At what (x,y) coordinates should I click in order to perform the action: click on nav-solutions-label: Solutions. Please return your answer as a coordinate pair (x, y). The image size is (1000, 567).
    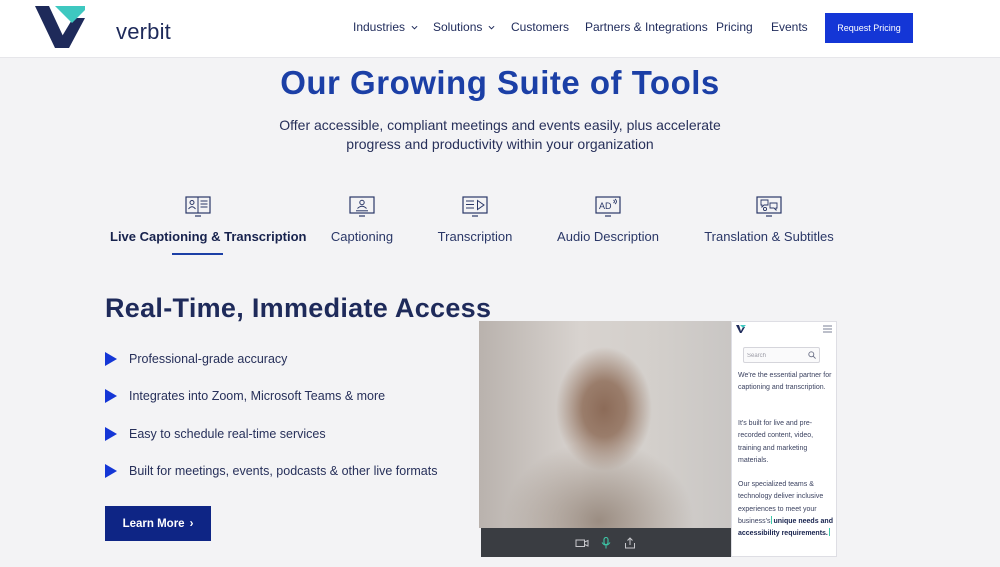
    Looking at the image, I should click on (458, 27).